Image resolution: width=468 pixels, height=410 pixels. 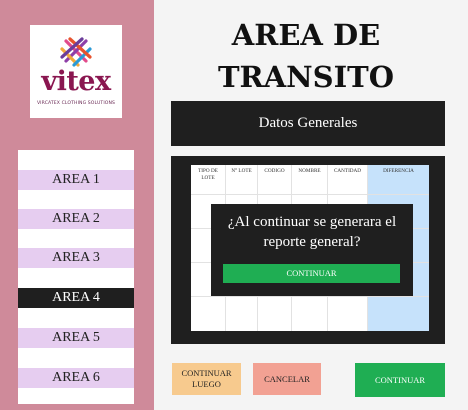 I want to click on column-header: DIFERENCIA, so click(x=398, y=171).